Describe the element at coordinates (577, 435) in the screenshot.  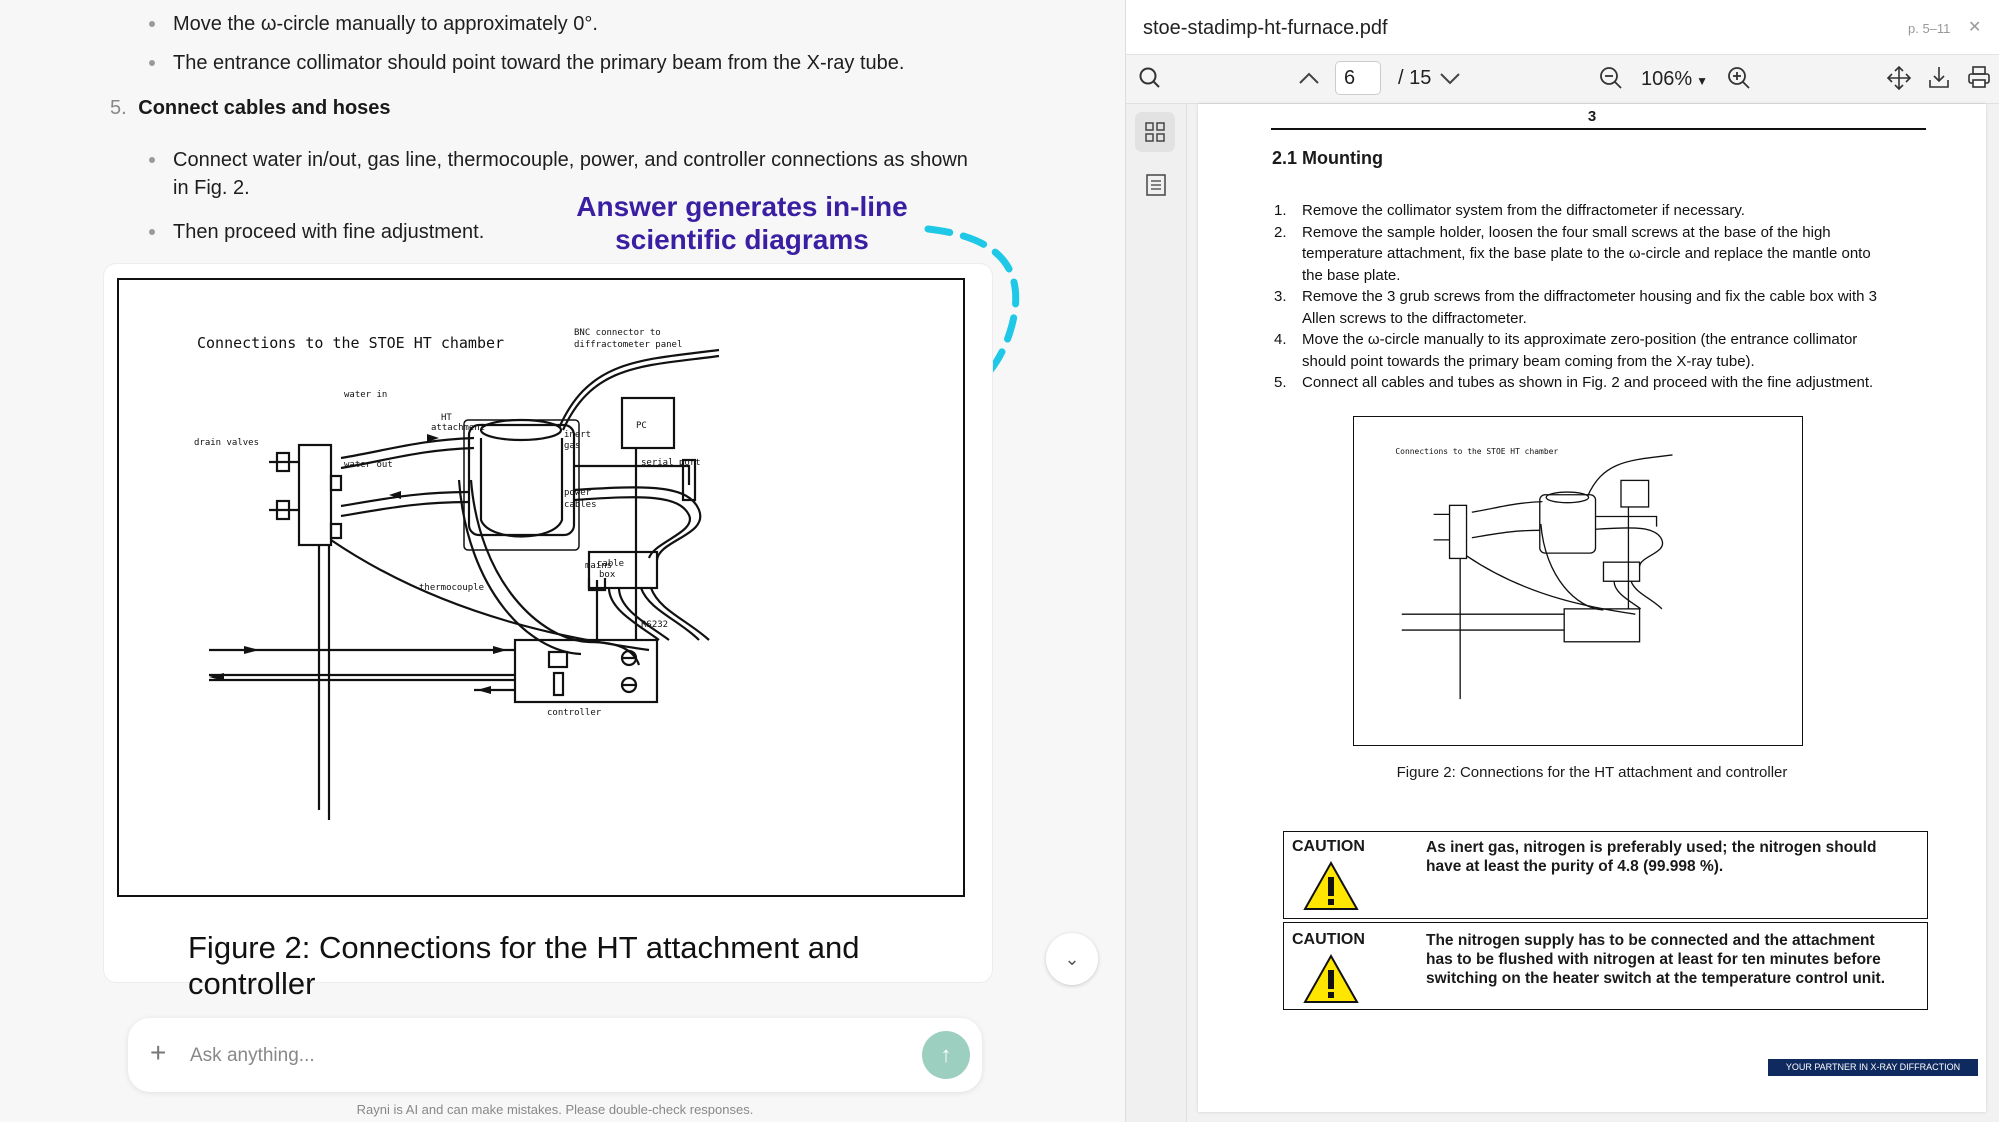
I see `diagram-label: inert` at that location.